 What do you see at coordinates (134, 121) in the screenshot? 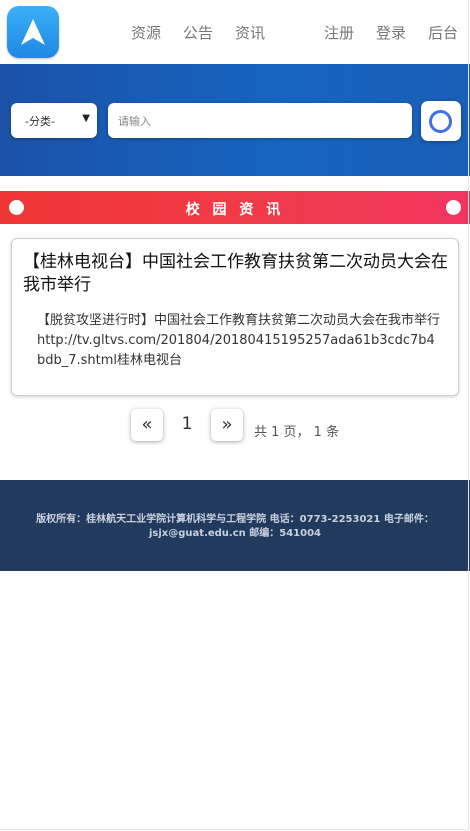
I see `search-placeholder: 请输入` at bounding box center [134, 121].